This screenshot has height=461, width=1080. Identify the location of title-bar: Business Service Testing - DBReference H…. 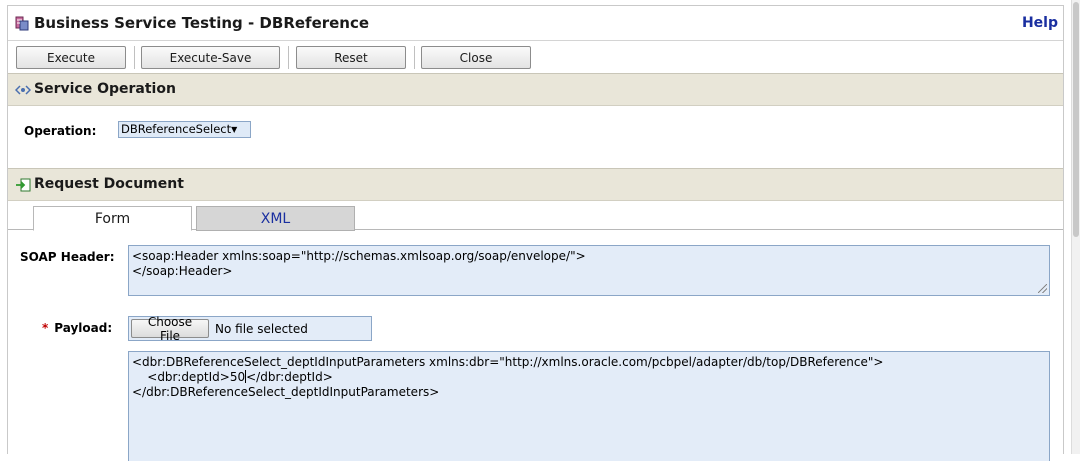
(535, 23).